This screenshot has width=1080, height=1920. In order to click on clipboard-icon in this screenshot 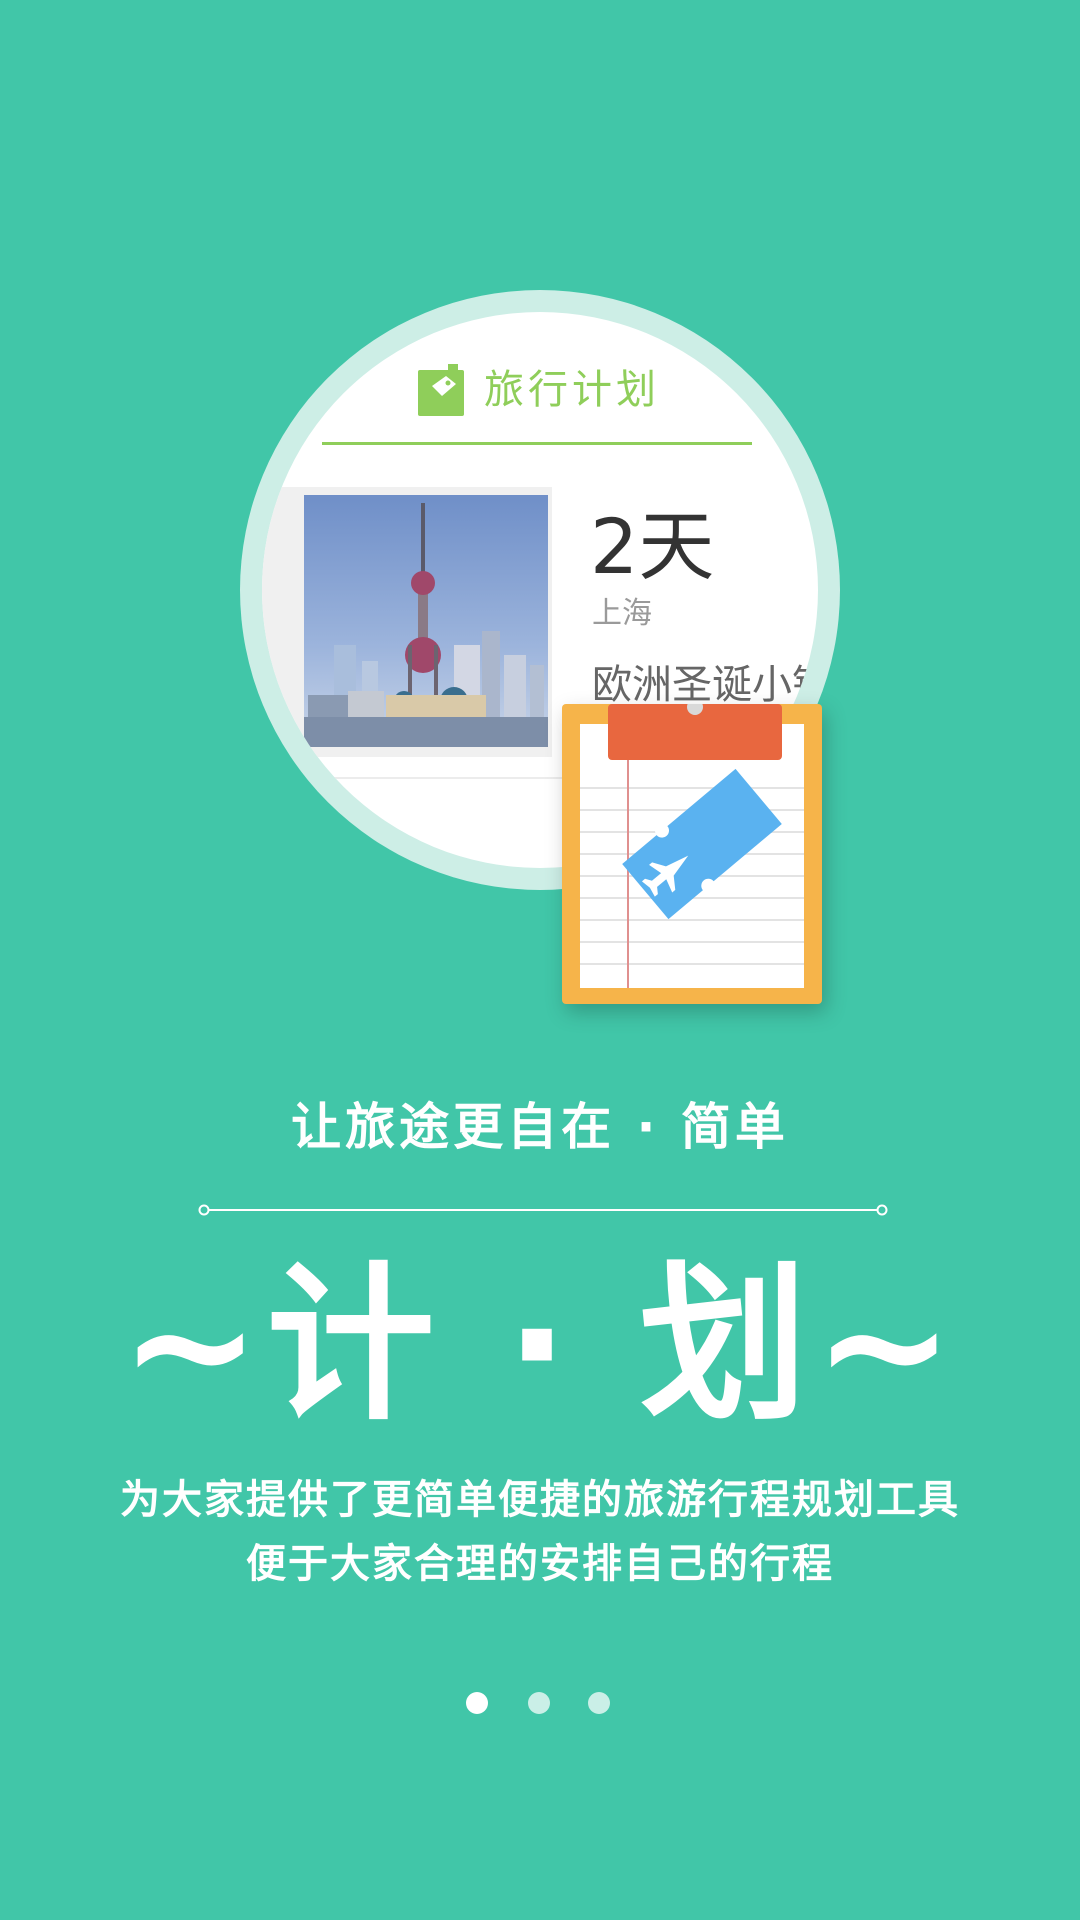, I will do `click(692, 854)`.